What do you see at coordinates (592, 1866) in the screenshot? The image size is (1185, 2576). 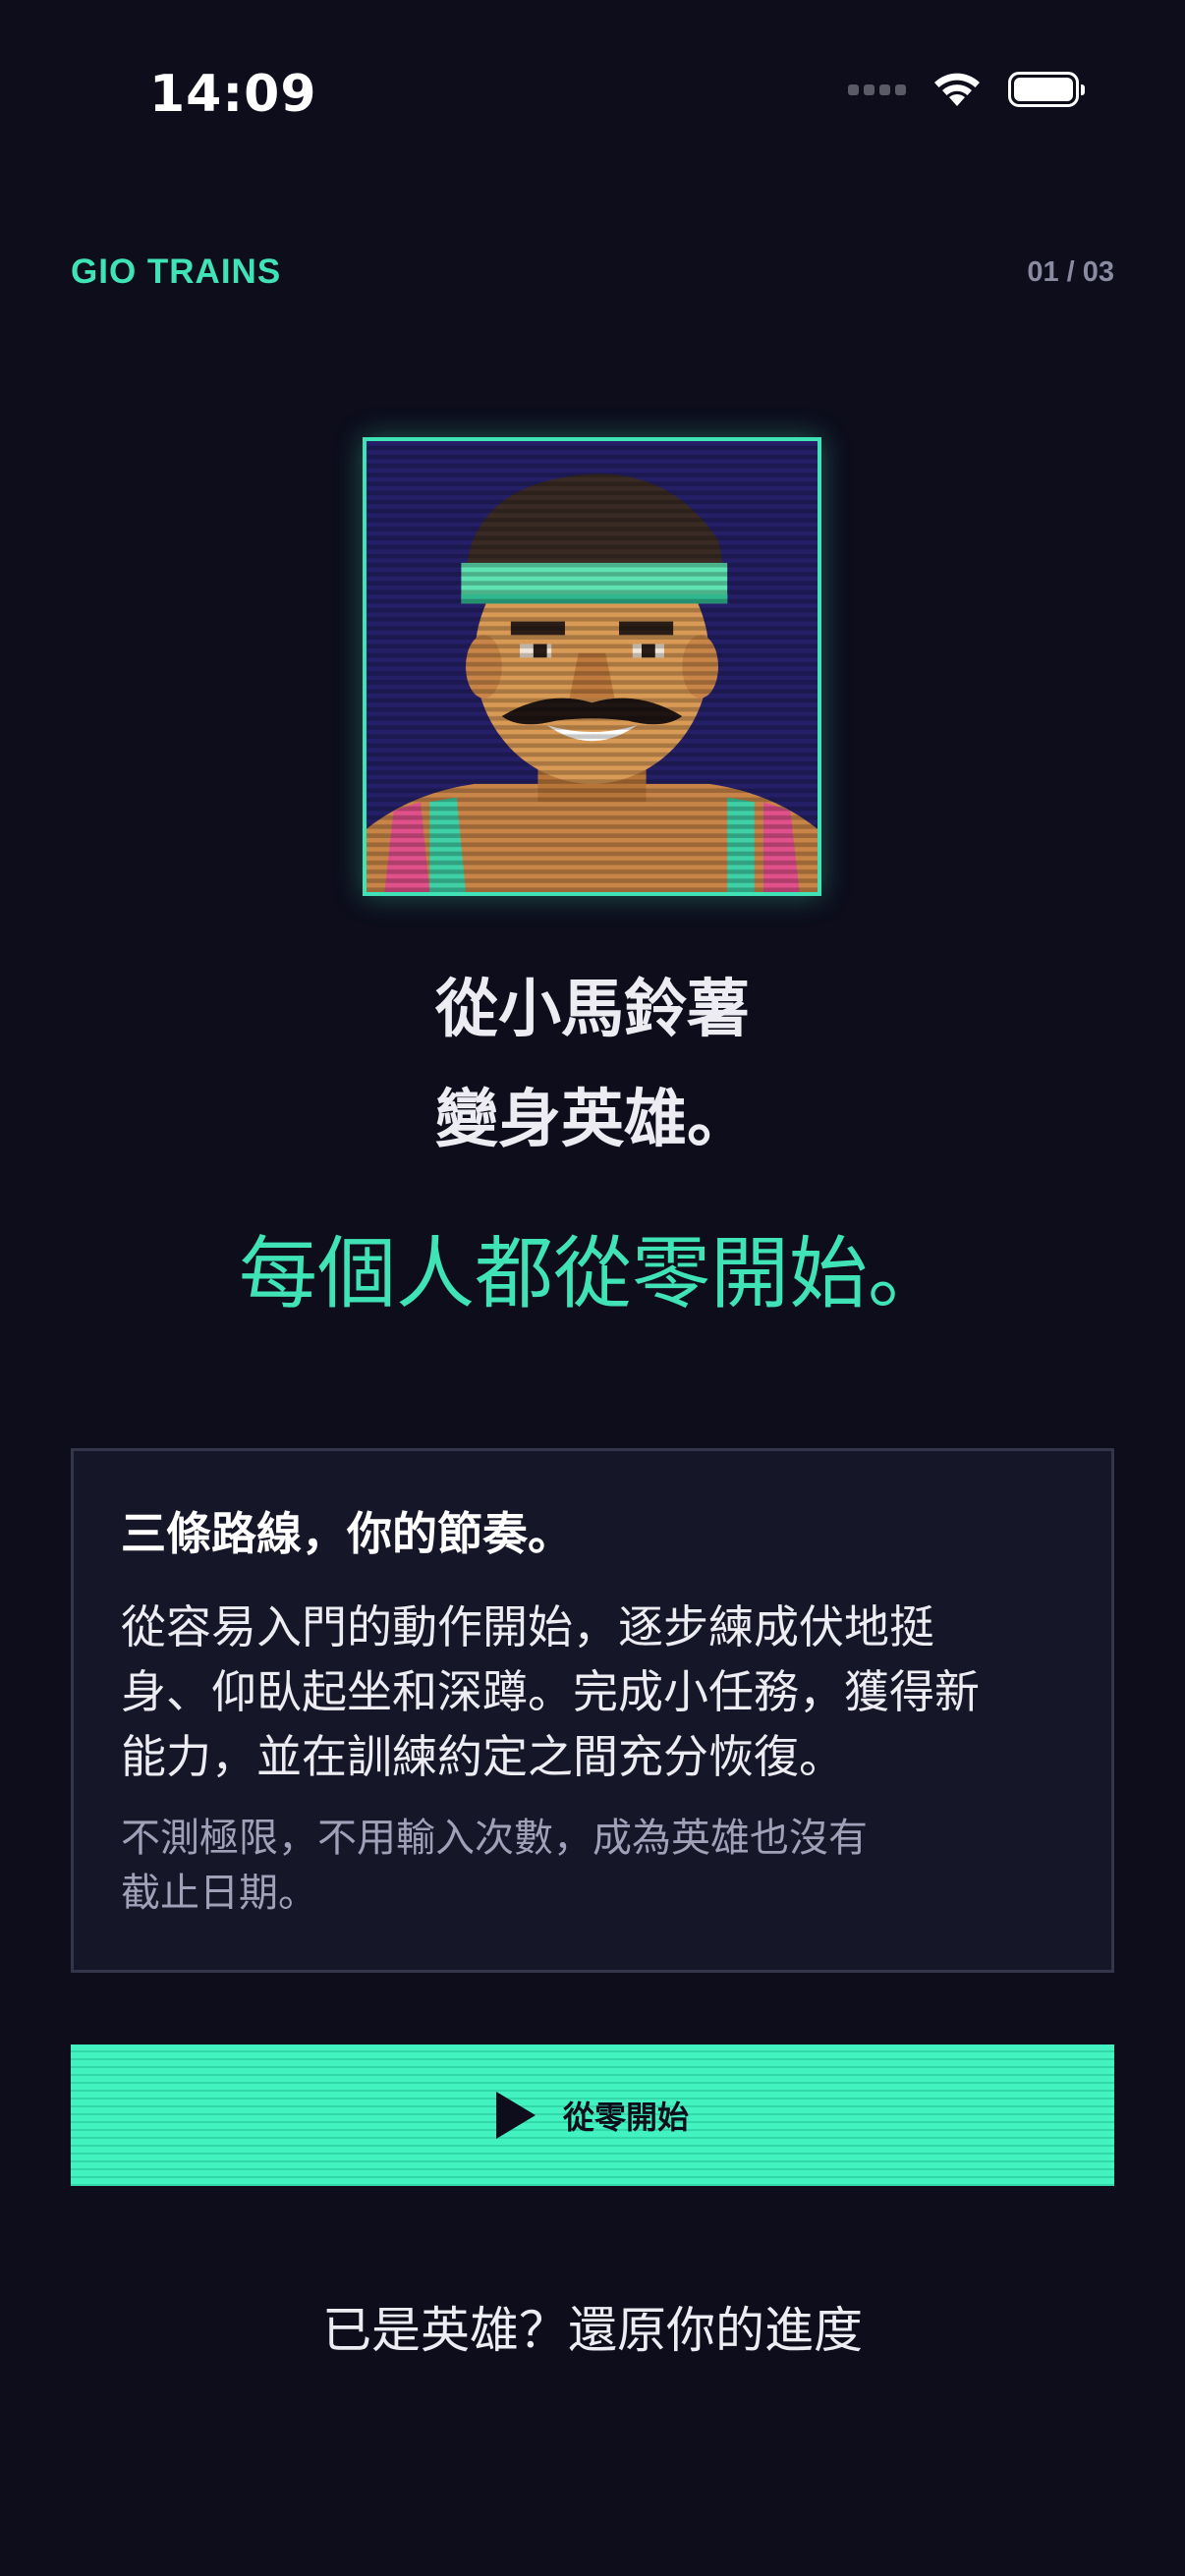 I see `card-note: 不測極限，不用輸入次數，成為英雄也沒有 截止日期。` at bounding box center [592, 1866].